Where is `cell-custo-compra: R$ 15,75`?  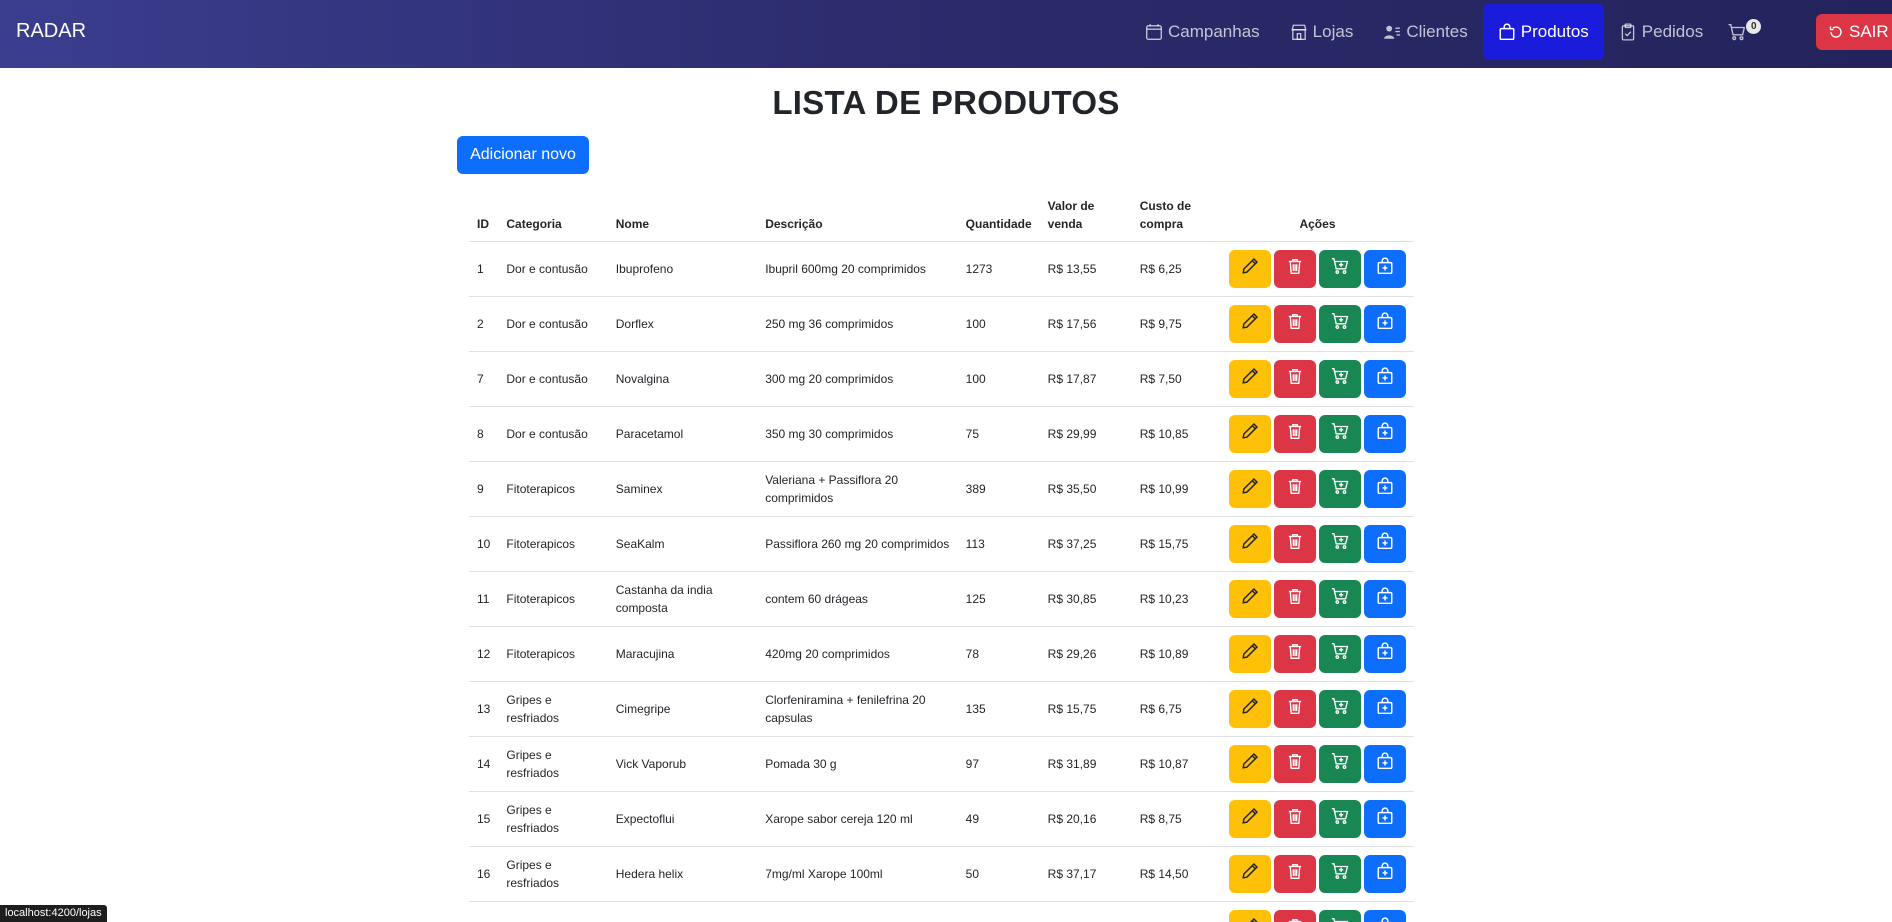 cell-custo-compra: R$ 15,75 is located at coordinates (1176, 544).